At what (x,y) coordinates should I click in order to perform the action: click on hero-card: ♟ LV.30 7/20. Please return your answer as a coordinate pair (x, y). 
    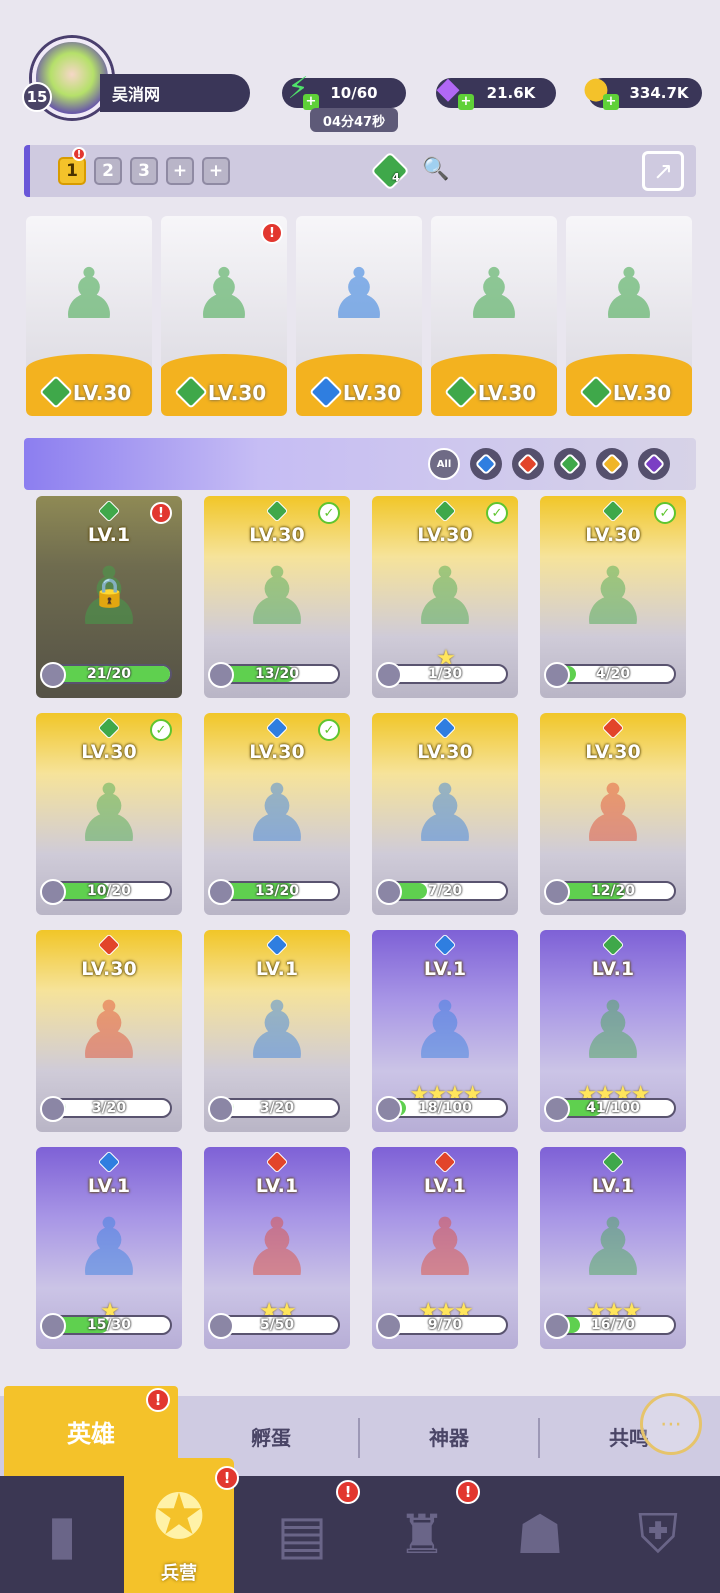
    Looking at the image, I should click on (445, 814).